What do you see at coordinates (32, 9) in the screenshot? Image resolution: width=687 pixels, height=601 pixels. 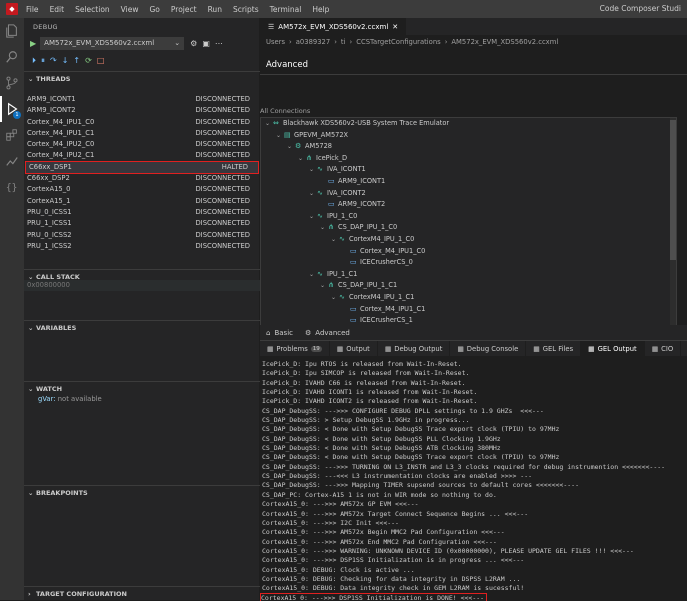 I see `menu-item-file: File` at bounding box center [32, 9].